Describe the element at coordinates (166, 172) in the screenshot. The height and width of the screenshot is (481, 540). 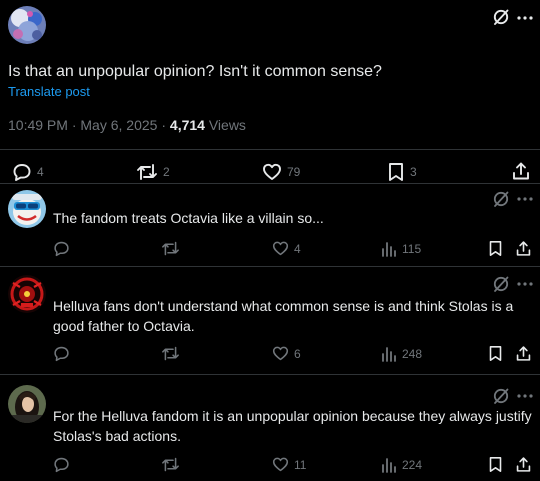
I see `repost-count: 2` at that location.